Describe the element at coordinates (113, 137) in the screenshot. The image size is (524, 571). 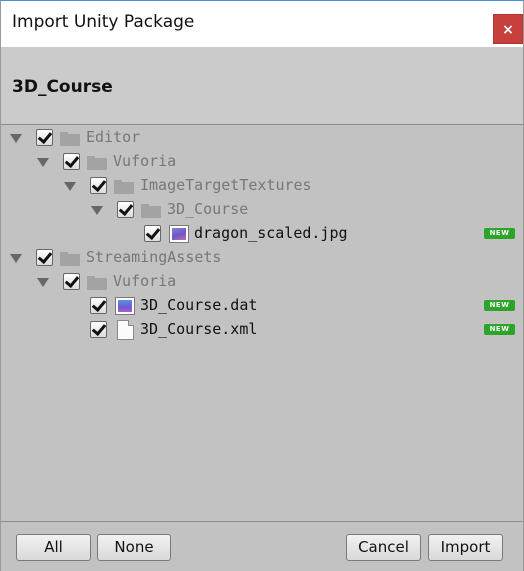
I see `tree-item-label: Editor` at that location.